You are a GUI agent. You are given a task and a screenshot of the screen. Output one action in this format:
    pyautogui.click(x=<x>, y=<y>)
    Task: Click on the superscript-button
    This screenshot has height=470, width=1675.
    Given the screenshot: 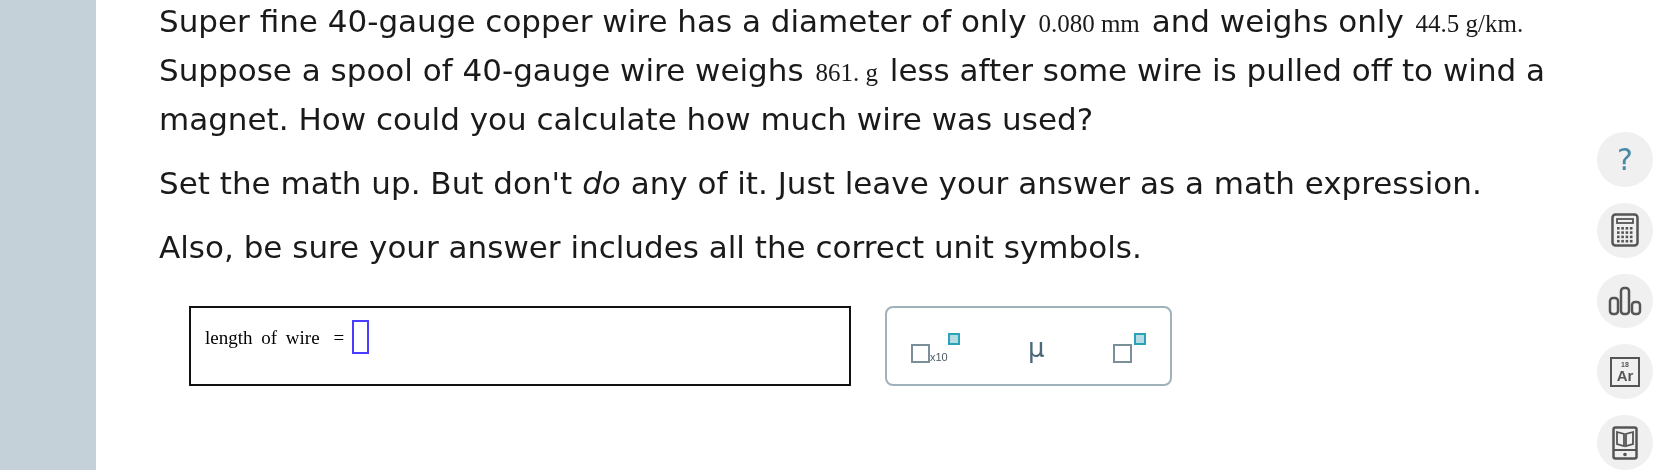 What is the action you would take?
    pyautogui.click(x=1129, y=348)
    